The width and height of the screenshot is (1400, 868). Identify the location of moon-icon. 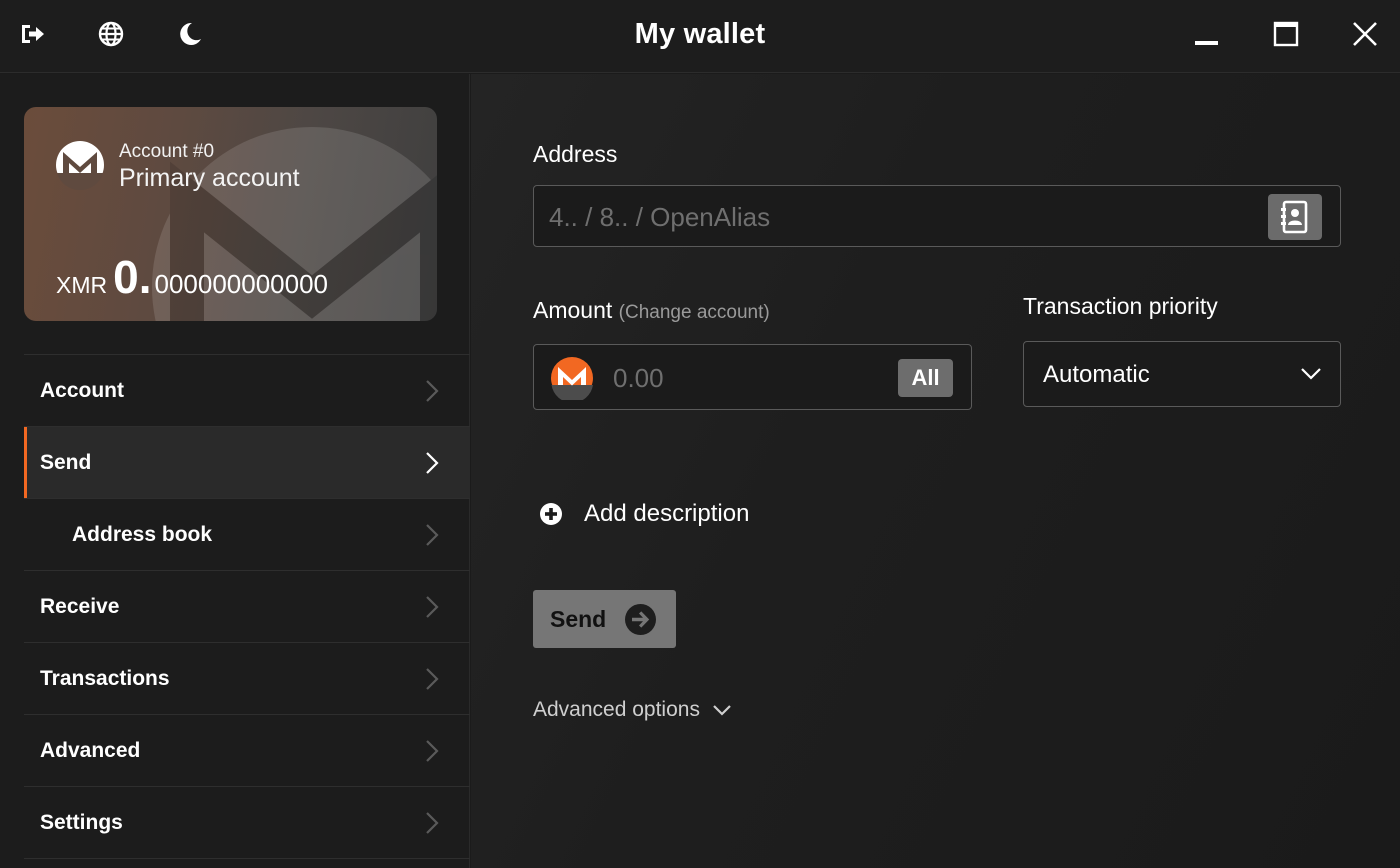
(190, 34).